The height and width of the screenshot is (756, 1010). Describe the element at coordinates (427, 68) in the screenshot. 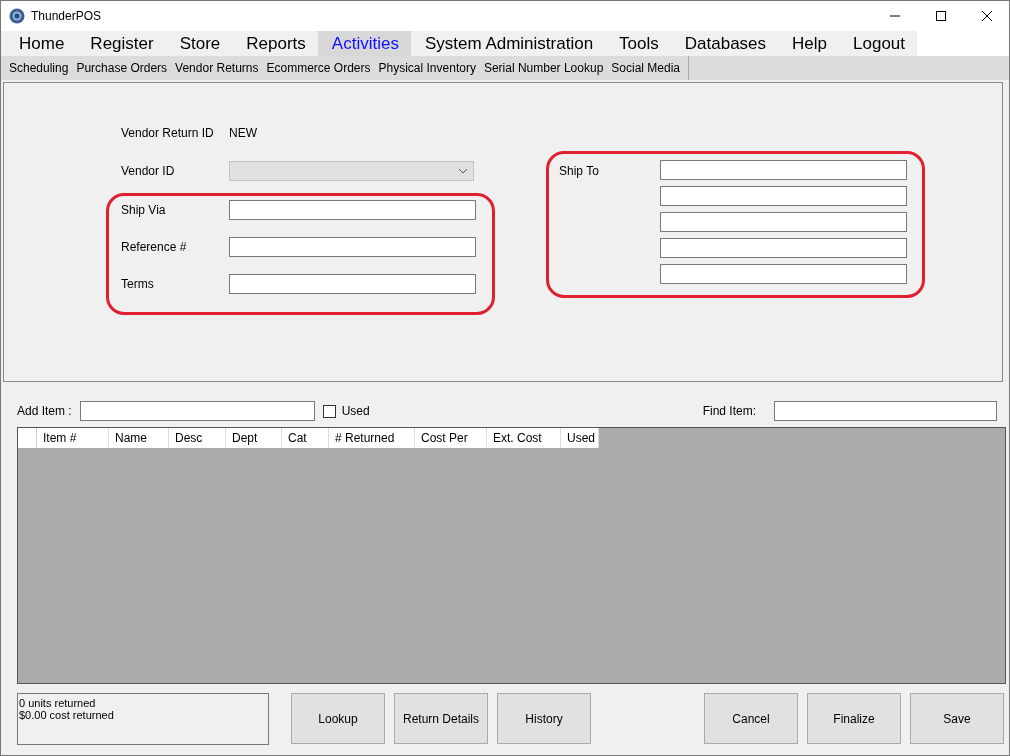

I see `submenu-item: Physical Inventory` at that location.